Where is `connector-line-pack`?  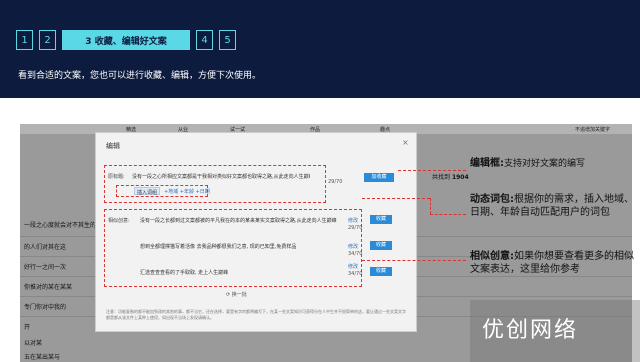 connector-line-pack is located at coordinates (430, 206).